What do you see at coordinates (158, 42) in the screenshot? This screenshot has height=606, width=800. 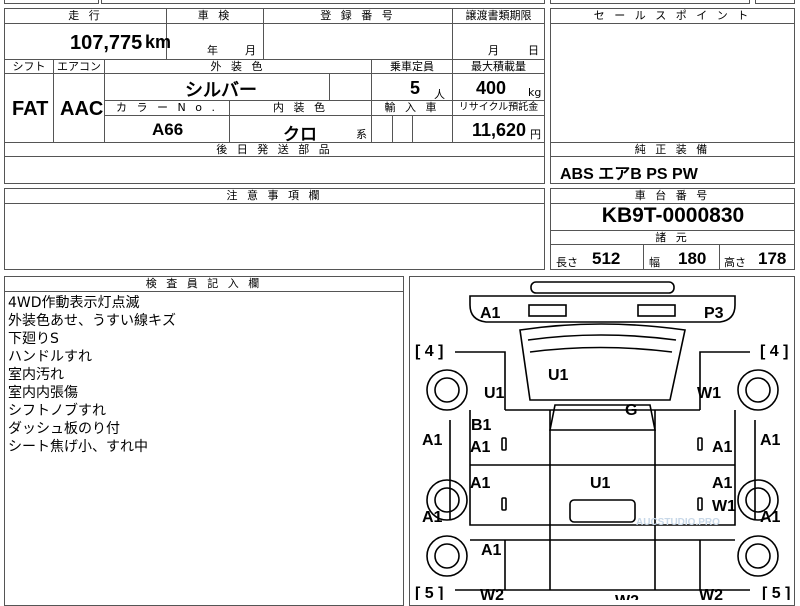 I see `mileage-unit: km` at bounding box center [158, 42].